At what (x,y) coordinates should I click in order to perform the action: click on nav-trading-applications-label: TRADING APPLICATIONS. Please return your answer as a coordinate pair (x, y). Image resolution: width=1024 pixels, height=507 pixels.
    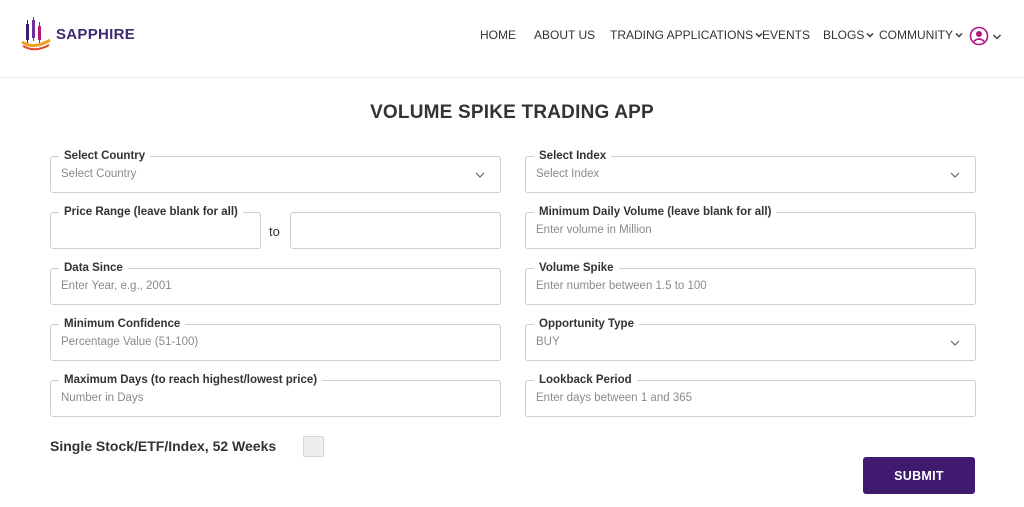
    Looking at the image, I should click on (682, 35).